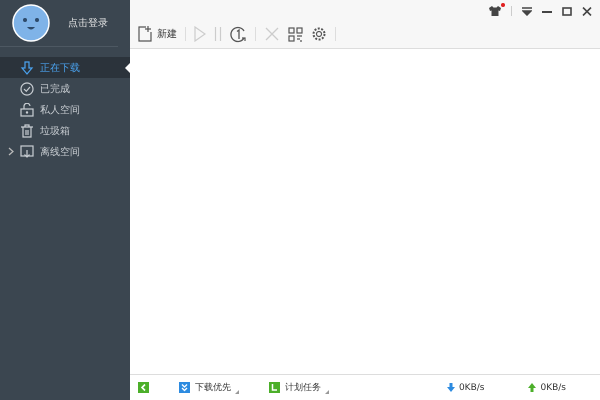  Describe the element at coordinates (495, 11) in the screenshot. I see `shirt-icon` at that location.